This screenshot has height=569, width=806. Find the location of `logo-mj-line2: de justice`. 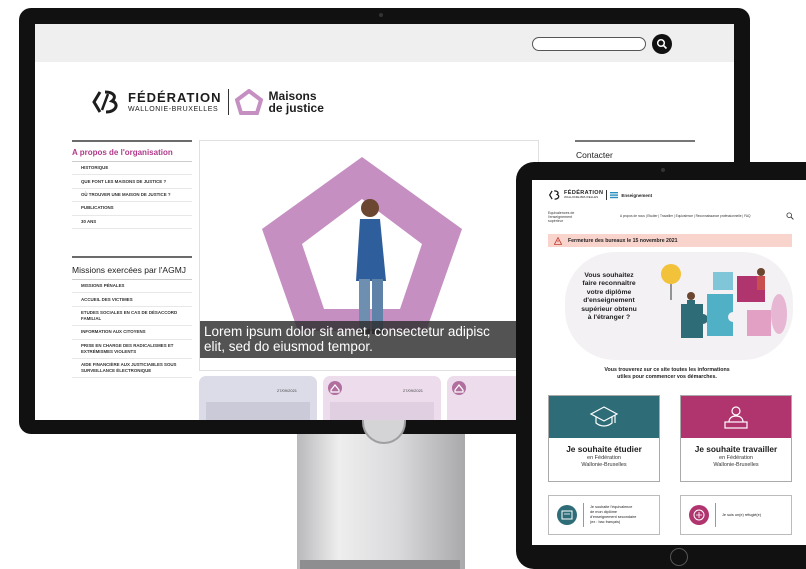

logo-mj-line2: de justice is located at coordinates (296, 108).